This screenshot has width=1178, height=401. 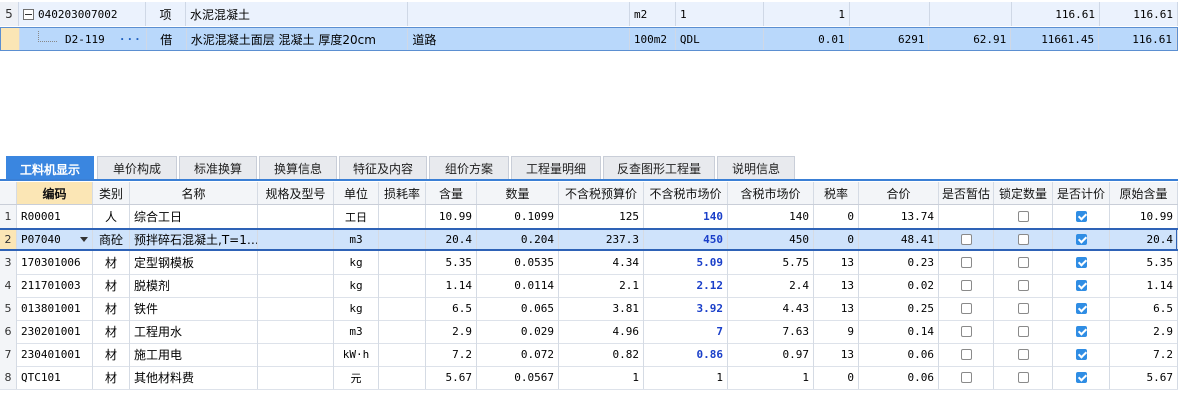 What do you see at coordinates (756, 167) in the screenshot?
I see `tab-notes: 说明信息` at bounding box center [756, 167].